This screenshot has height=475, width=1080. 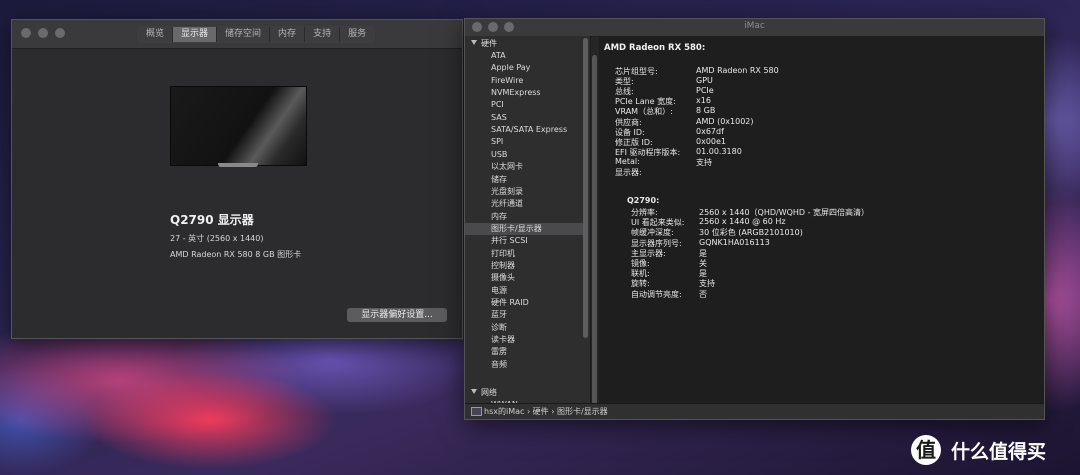 What do you see at coordinates (524, 204) in the screenshot?
I see `sidebar-item: 光纤通道` at bounding box center [524, 204].